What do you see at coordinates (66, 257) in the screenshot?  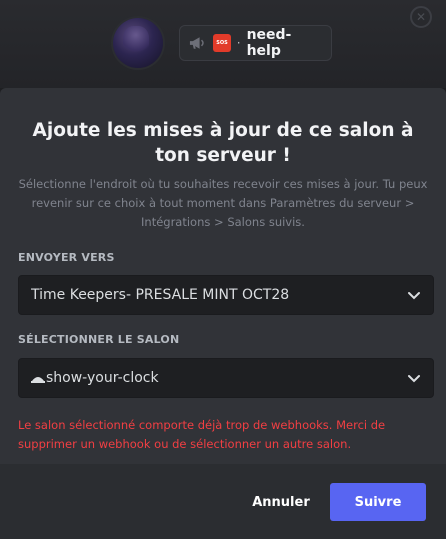 I see `send-to-label: ENVOYER VERS` at bounding box center [66, 257].